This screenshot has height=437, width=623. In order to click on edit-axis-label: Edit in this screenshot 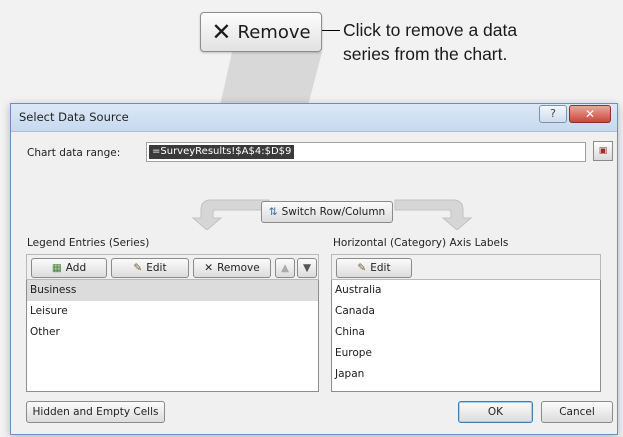, I will do `click(380, 268)`.